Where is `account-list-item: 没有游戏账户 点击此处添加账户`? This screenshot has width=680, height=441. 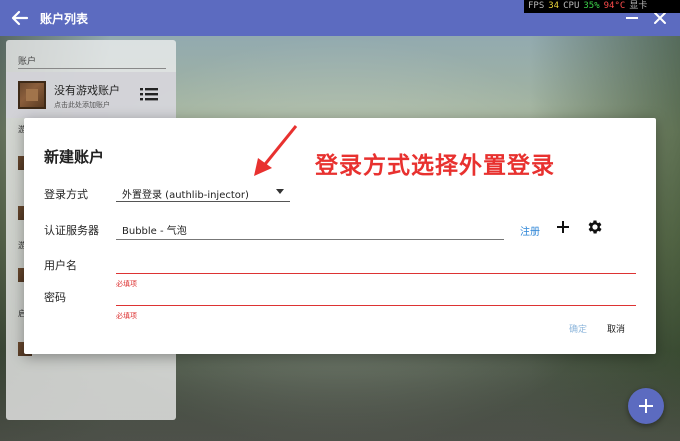 account-list-item: 没有游戏账户 点击此处添加账户 is located at coordinates (91, 95).